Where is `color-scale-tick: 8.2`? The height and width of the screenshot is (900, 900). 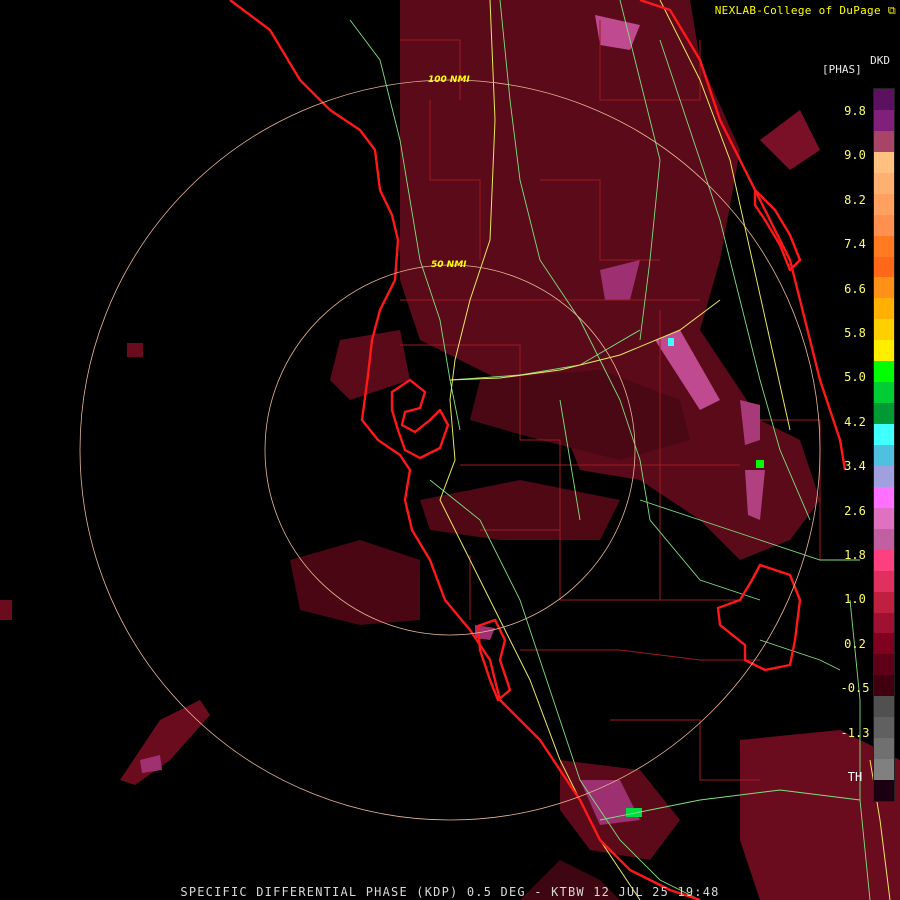 color-scale-tick: 8.2 is located at coordinates (855, 199).